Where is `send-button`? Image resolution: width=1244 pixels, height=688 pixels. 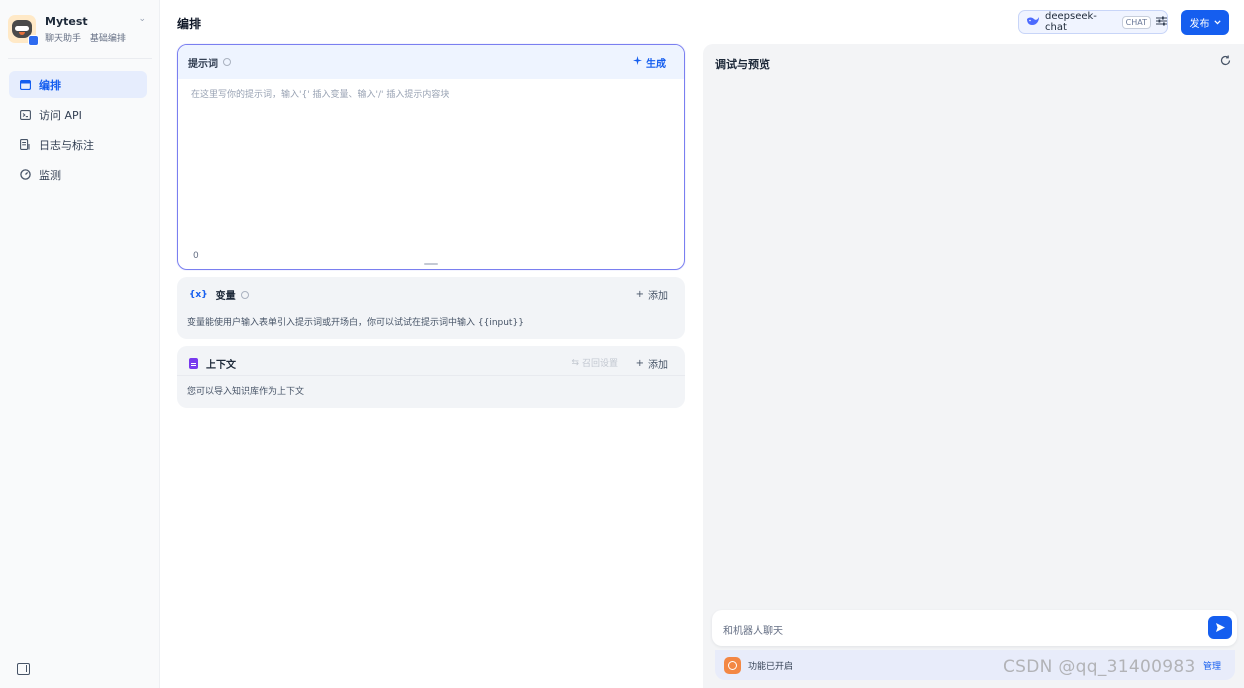 send-button is located at coordinates (1220, 627).